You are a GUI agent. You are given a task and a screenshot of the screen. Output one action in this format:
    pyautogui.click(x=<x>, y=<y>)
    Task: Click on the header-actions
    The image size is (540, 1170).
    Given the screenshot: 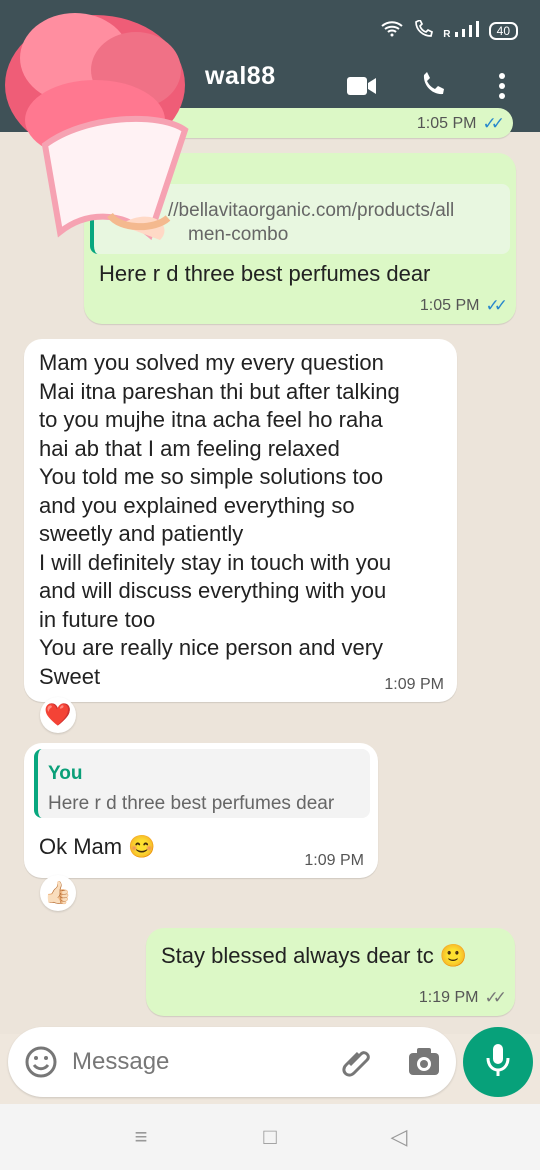 What is the action you would take?
    pyautogui.click(x=432, y=88)
    